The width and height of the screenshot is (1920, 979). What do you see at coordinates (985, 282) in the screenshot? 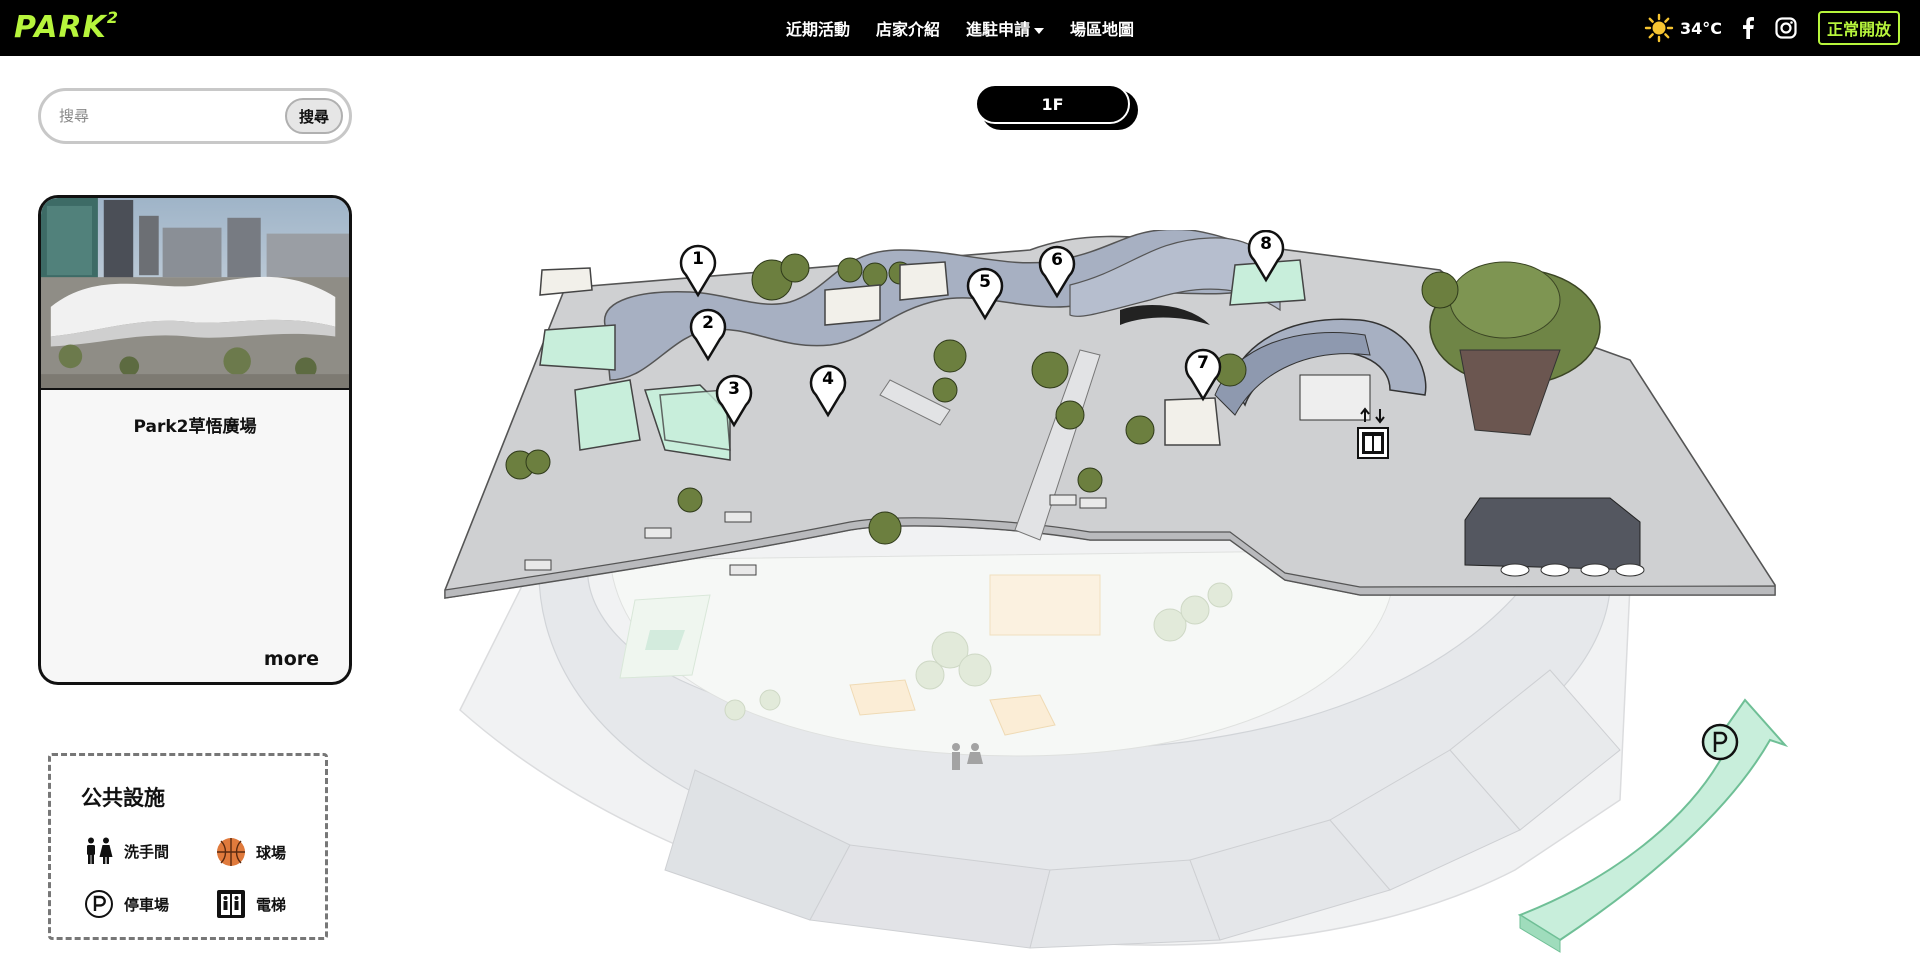
I see `svg-text: 5` at bounding box center [985, 282].